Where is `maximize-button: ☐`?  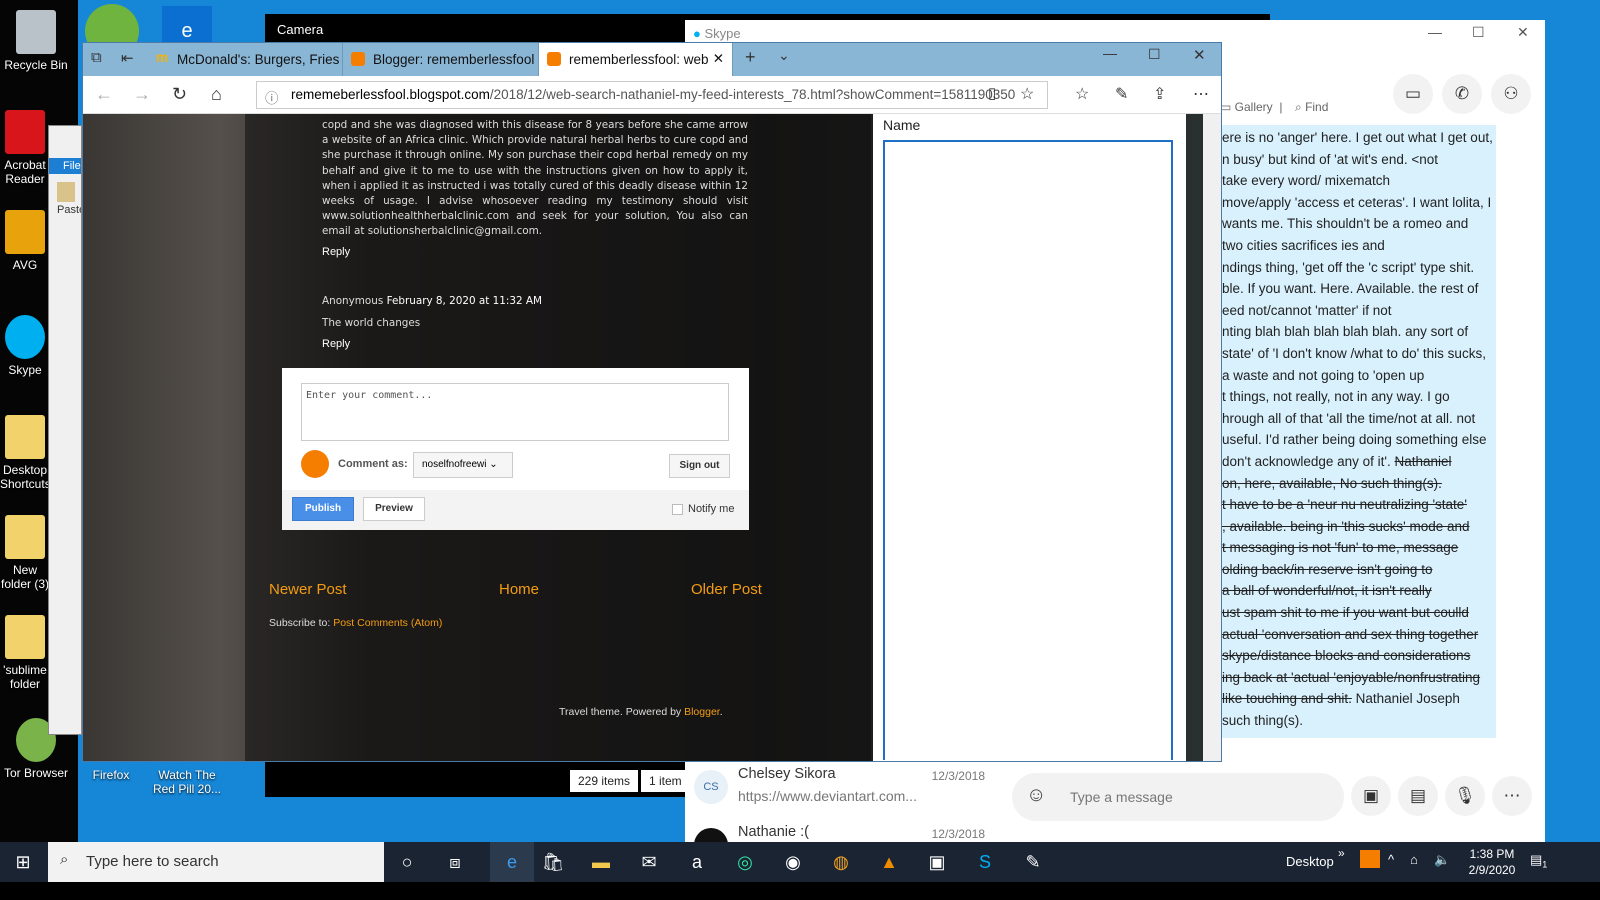 maximize-button: ☐ is located at coordinates (1154, 54).